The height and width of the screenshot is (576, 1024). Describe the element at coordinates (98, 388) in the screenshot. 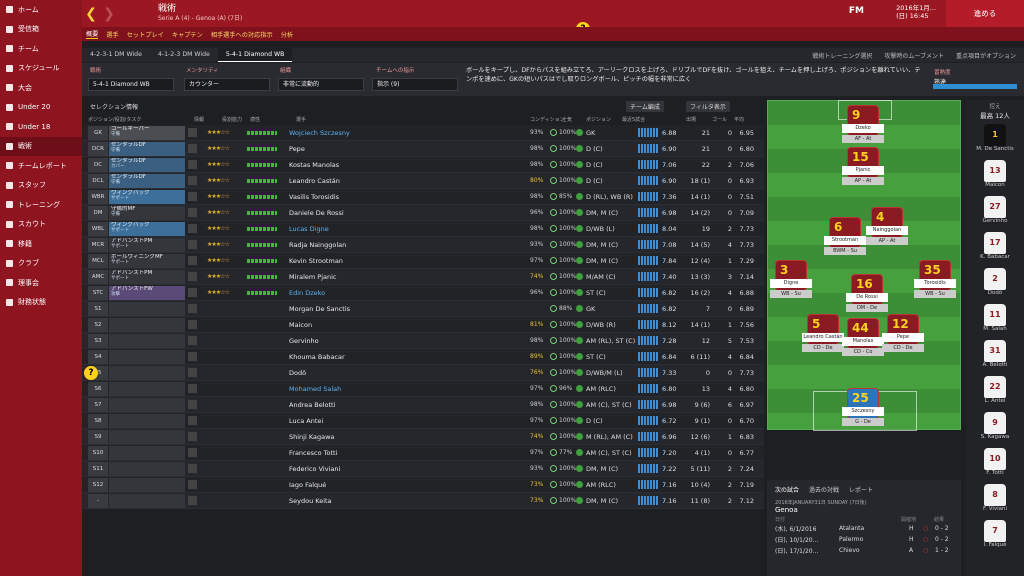

I see `position-cell: S6` at that location.